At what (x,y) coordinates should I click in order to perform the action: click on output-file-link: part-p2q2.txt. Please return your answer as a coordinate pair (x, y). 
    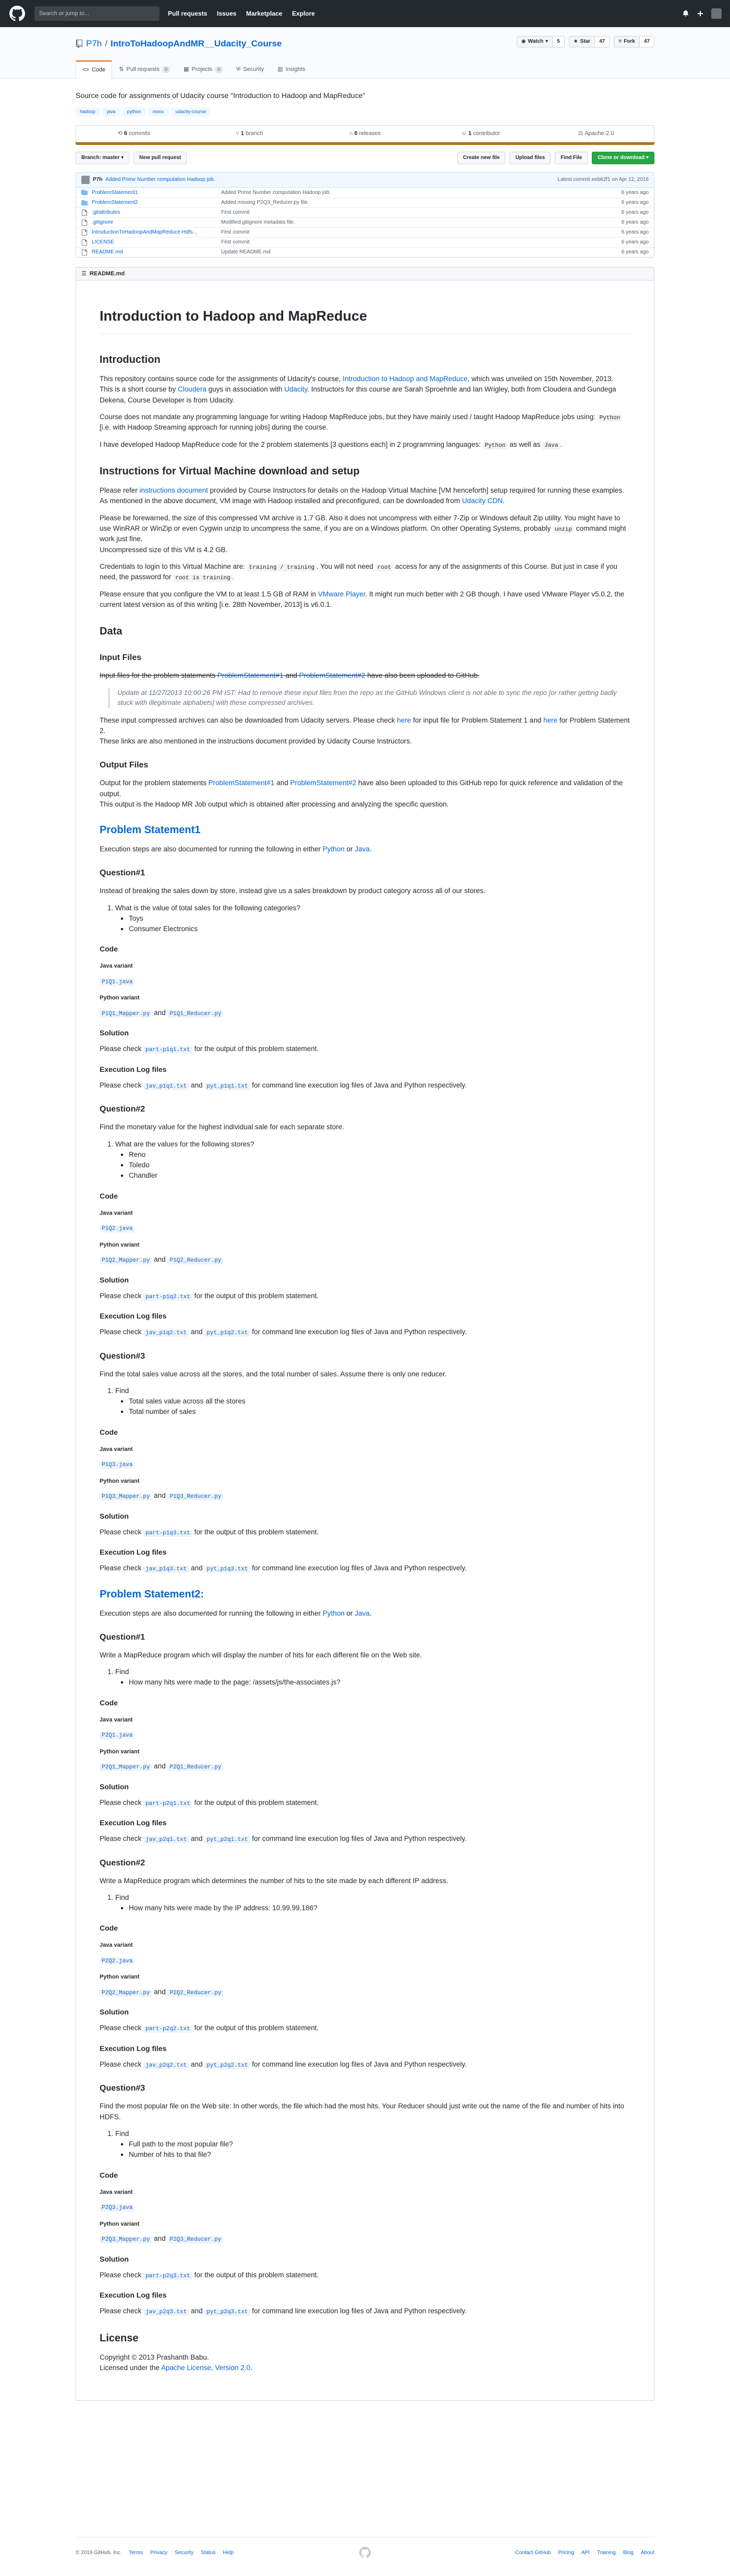
    Looking at the image, I should click on (167, 2029).